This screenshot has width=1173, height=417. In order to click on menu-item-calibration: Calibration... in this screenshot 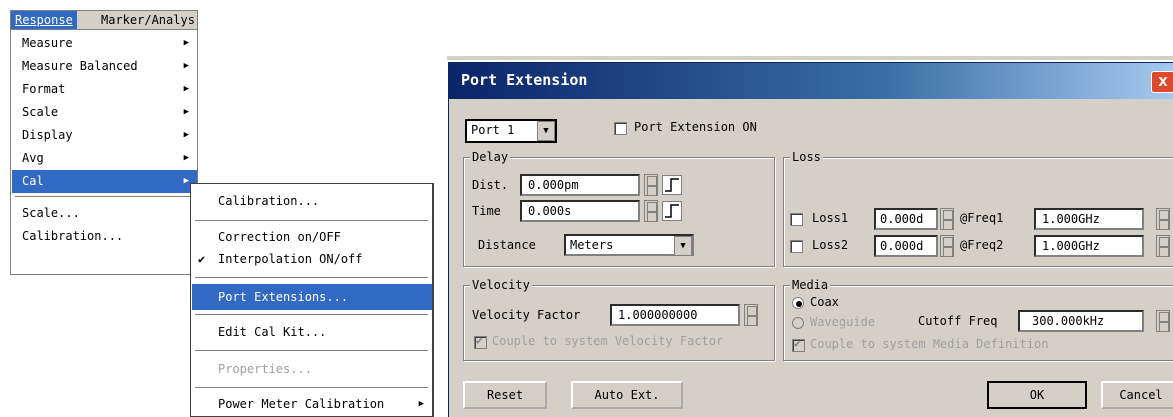, I will do `click(312, 201)`.